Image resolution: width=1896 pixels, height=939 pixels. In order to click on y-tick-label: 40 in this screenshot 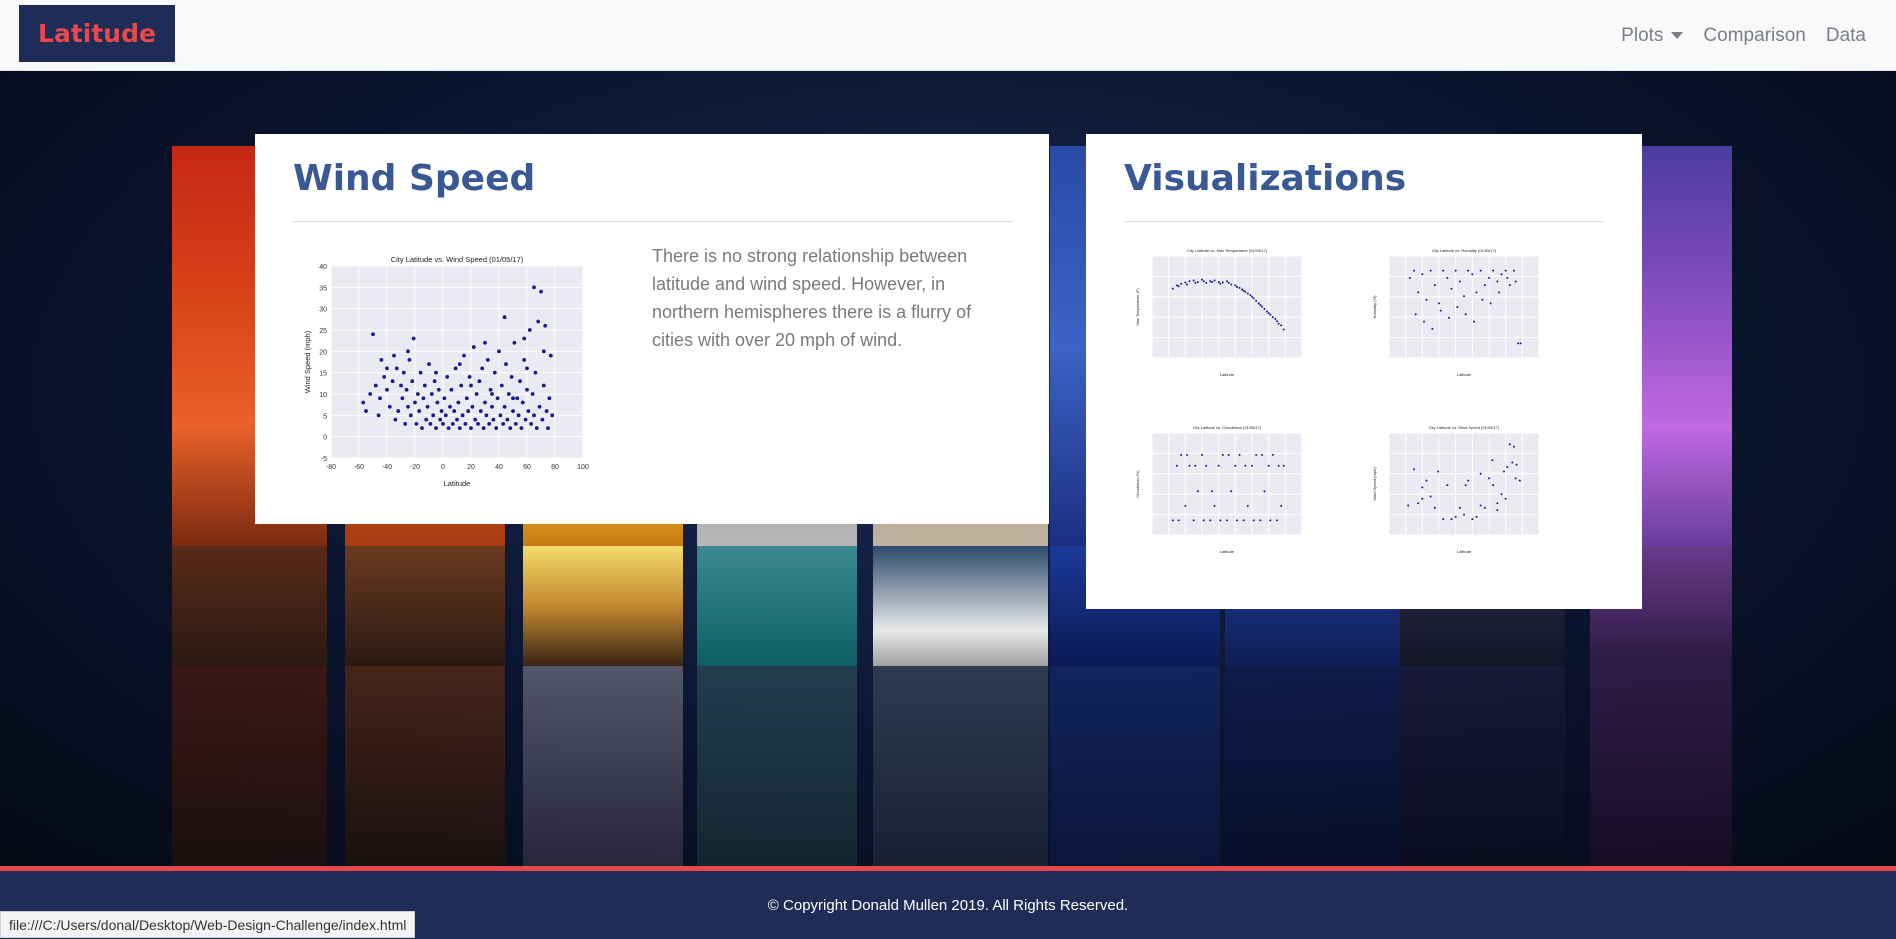, I will do `click(323, 267)`.